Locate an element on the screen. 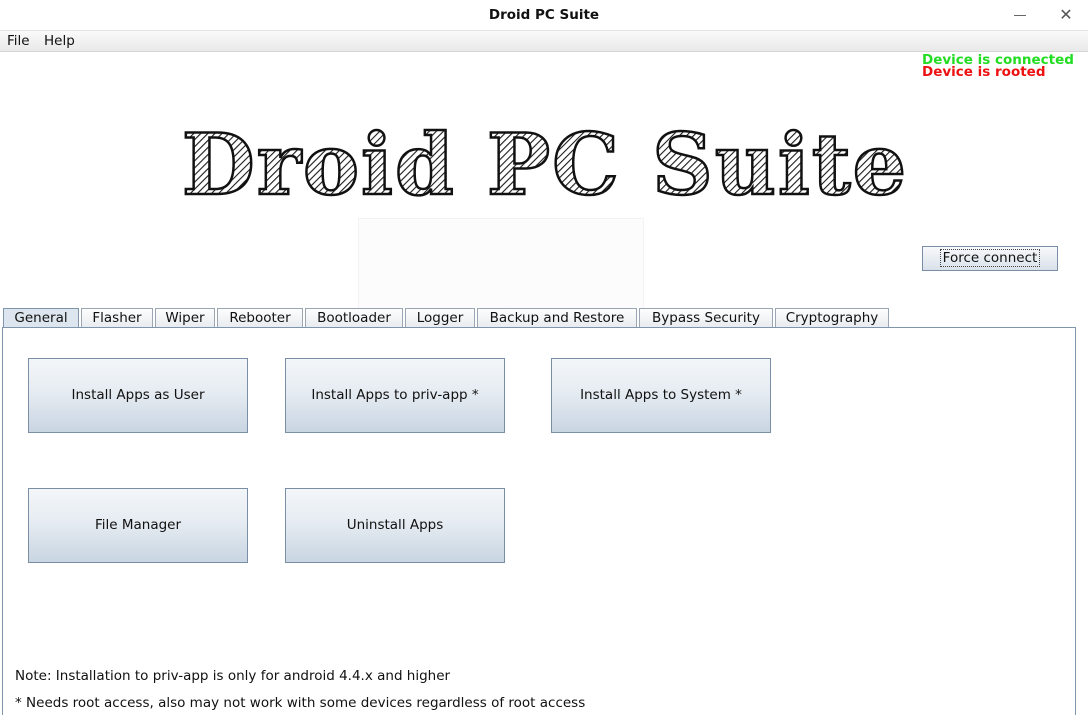 Image resolution: width=1088 pixels, height=715 pixels. force-connect-button: Force connect is located at coordinates (990, 258).